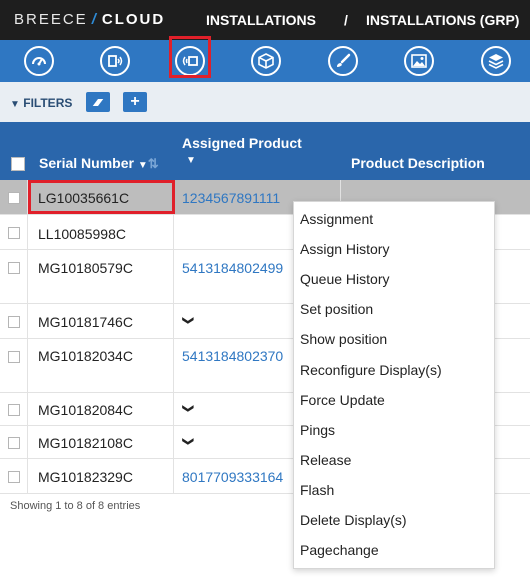 The height and width of the screenshot is (577, 530). What do you see at coordinates (85, 410) in the screenshot?
I see `serial-cell: MG10182084C` at bounding box center [85, 410].